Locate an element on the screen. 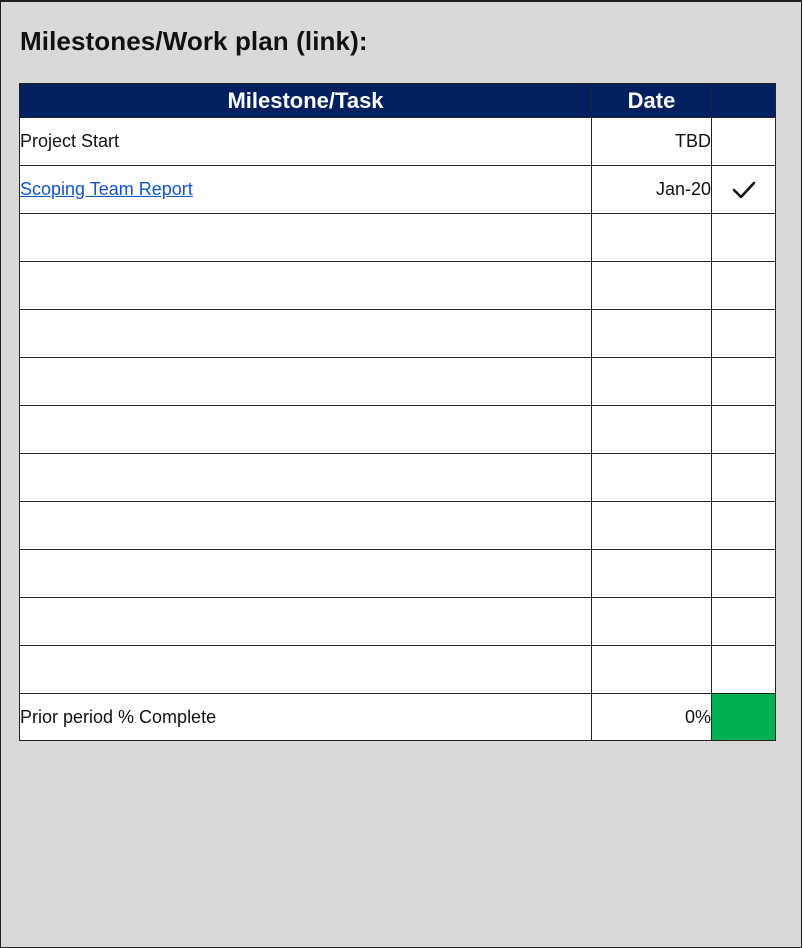 The image size is (804, 948). prior-period-row: Prior period % Complete 0% is located at coordinates (397, 717).